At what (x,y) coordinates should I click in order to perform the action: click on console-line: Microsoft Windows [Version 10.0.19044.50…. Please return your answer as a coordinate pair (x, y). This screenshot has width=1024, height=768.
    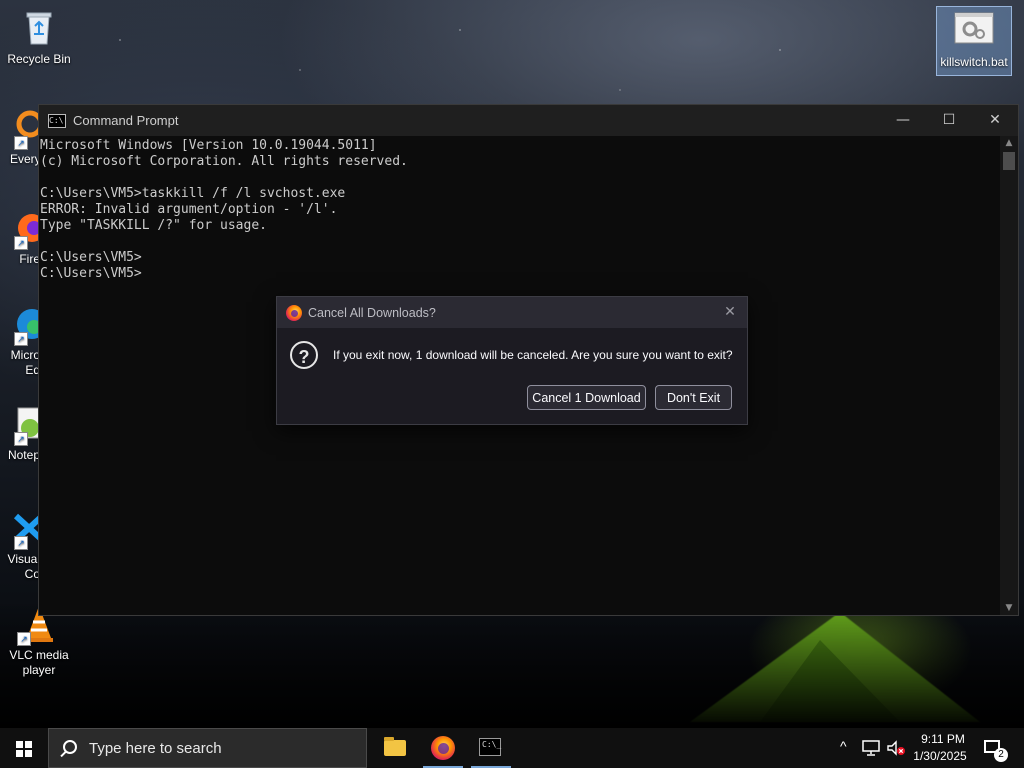
    Looking at the image, I should click on (208, 145).